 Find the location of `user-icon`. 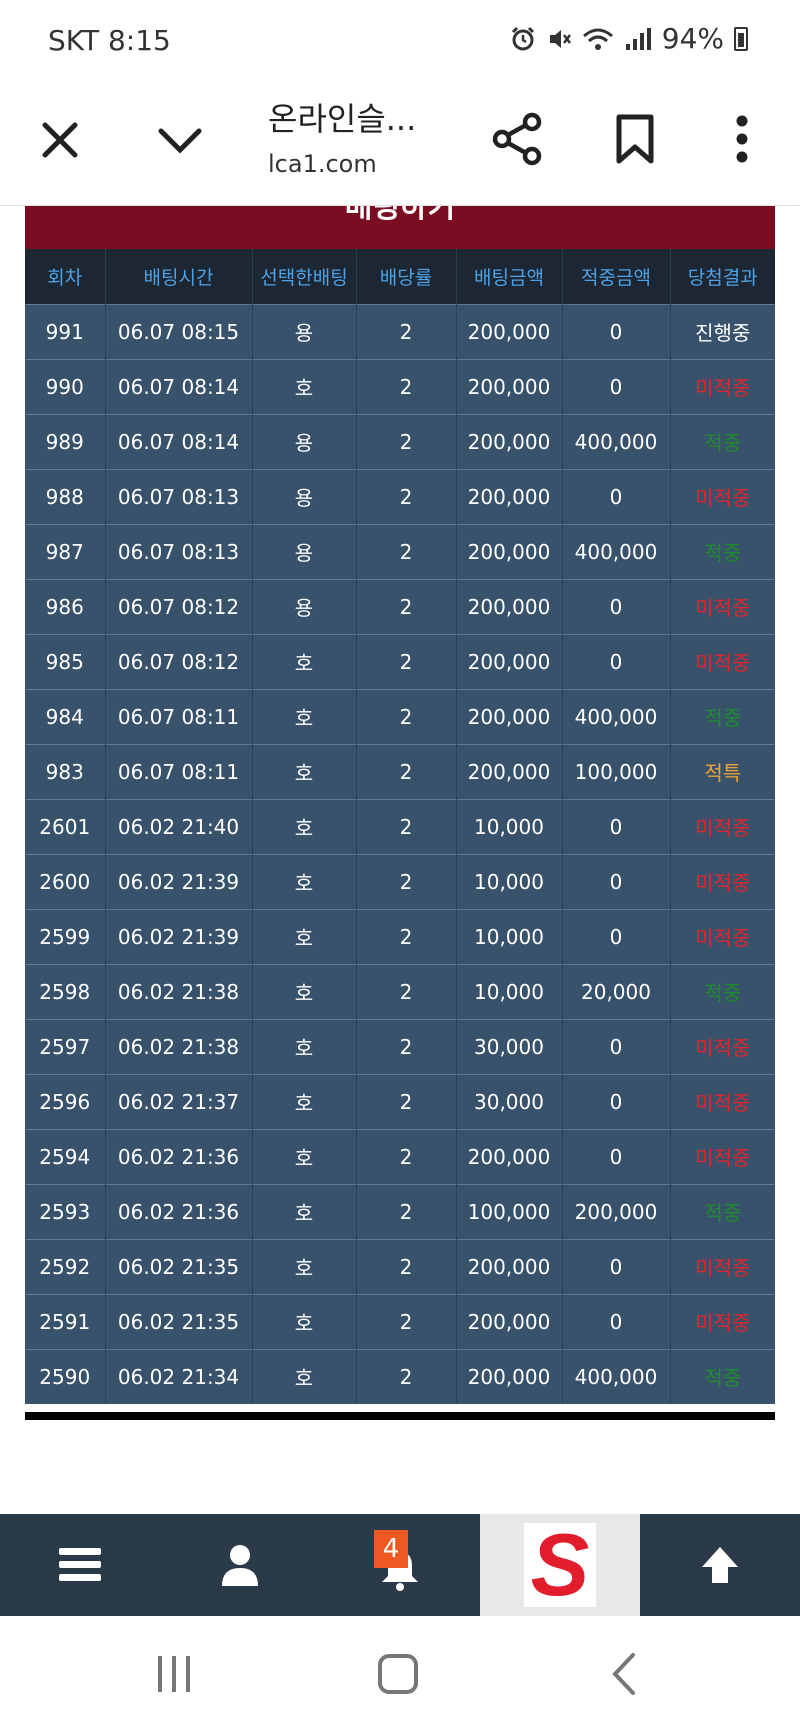

user-icon is located at coordinates (240, 1565).